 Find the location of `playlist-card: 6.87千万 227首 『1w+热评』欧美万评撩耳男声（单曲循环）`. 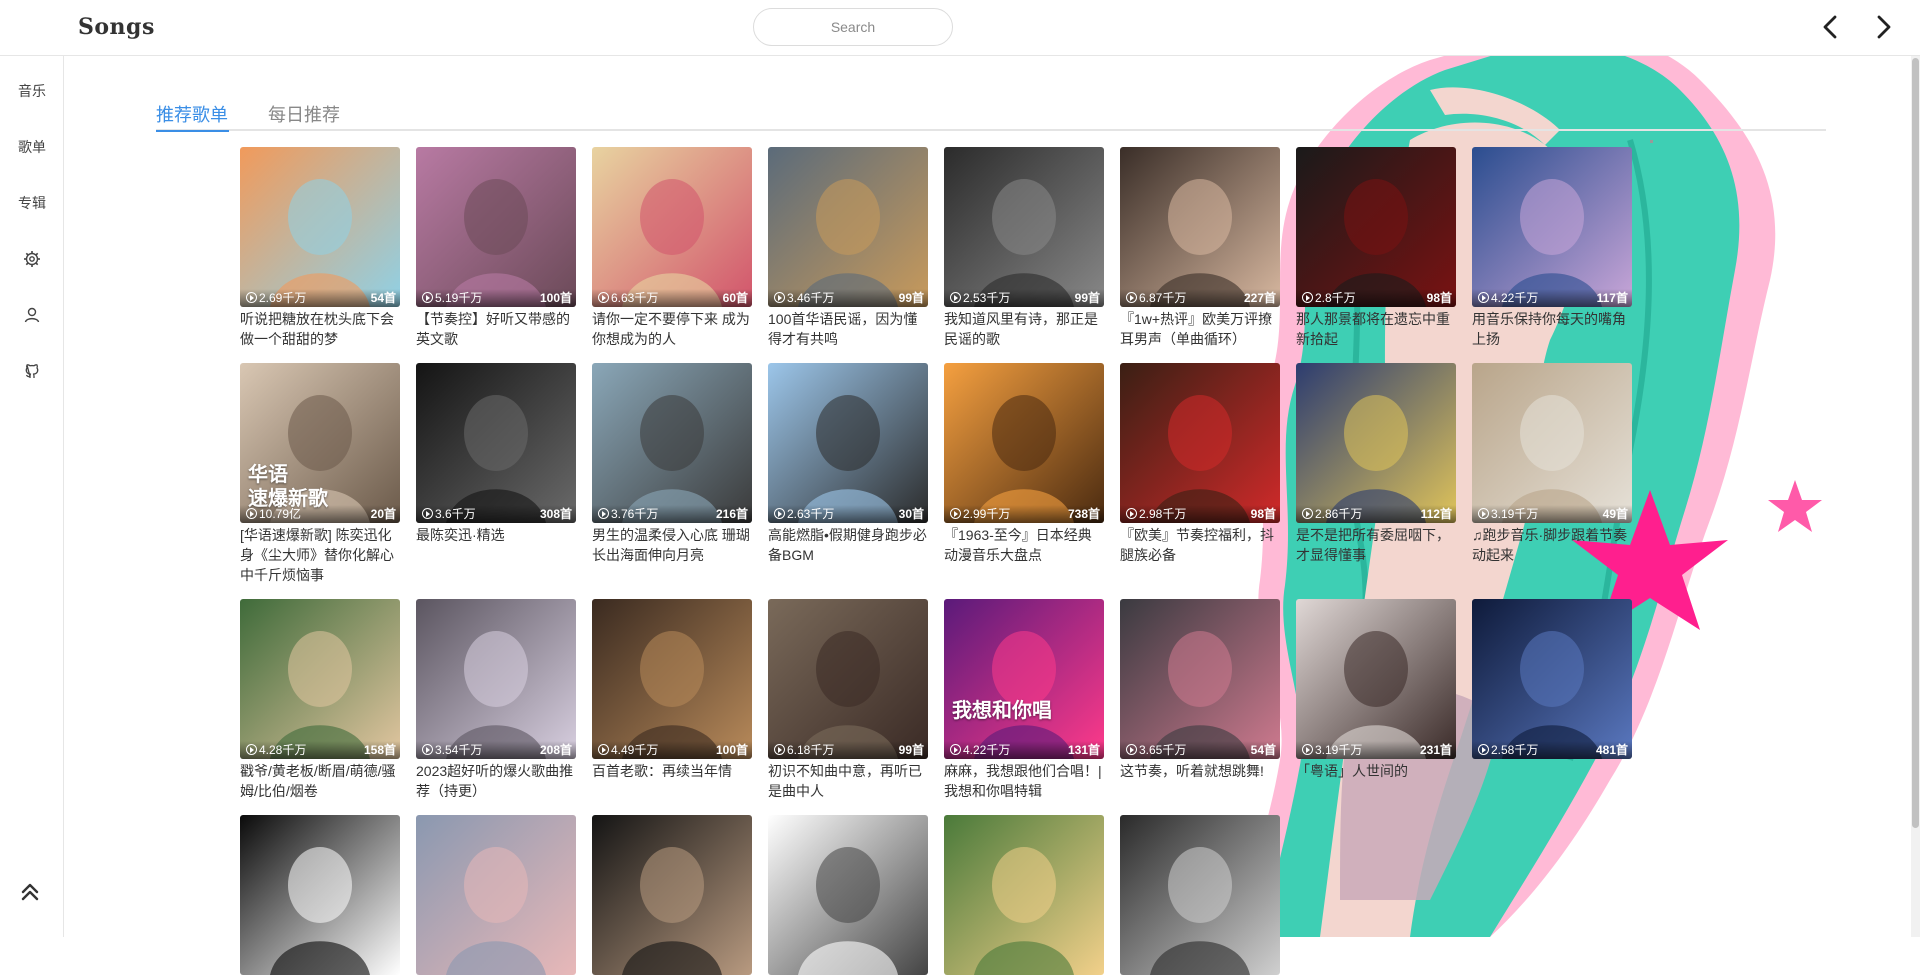

playlist-card: 6.87千万 227首 『1w+热评』欧美万评撩耳男声（单曲循环） is located at coordinates (1200, 248).